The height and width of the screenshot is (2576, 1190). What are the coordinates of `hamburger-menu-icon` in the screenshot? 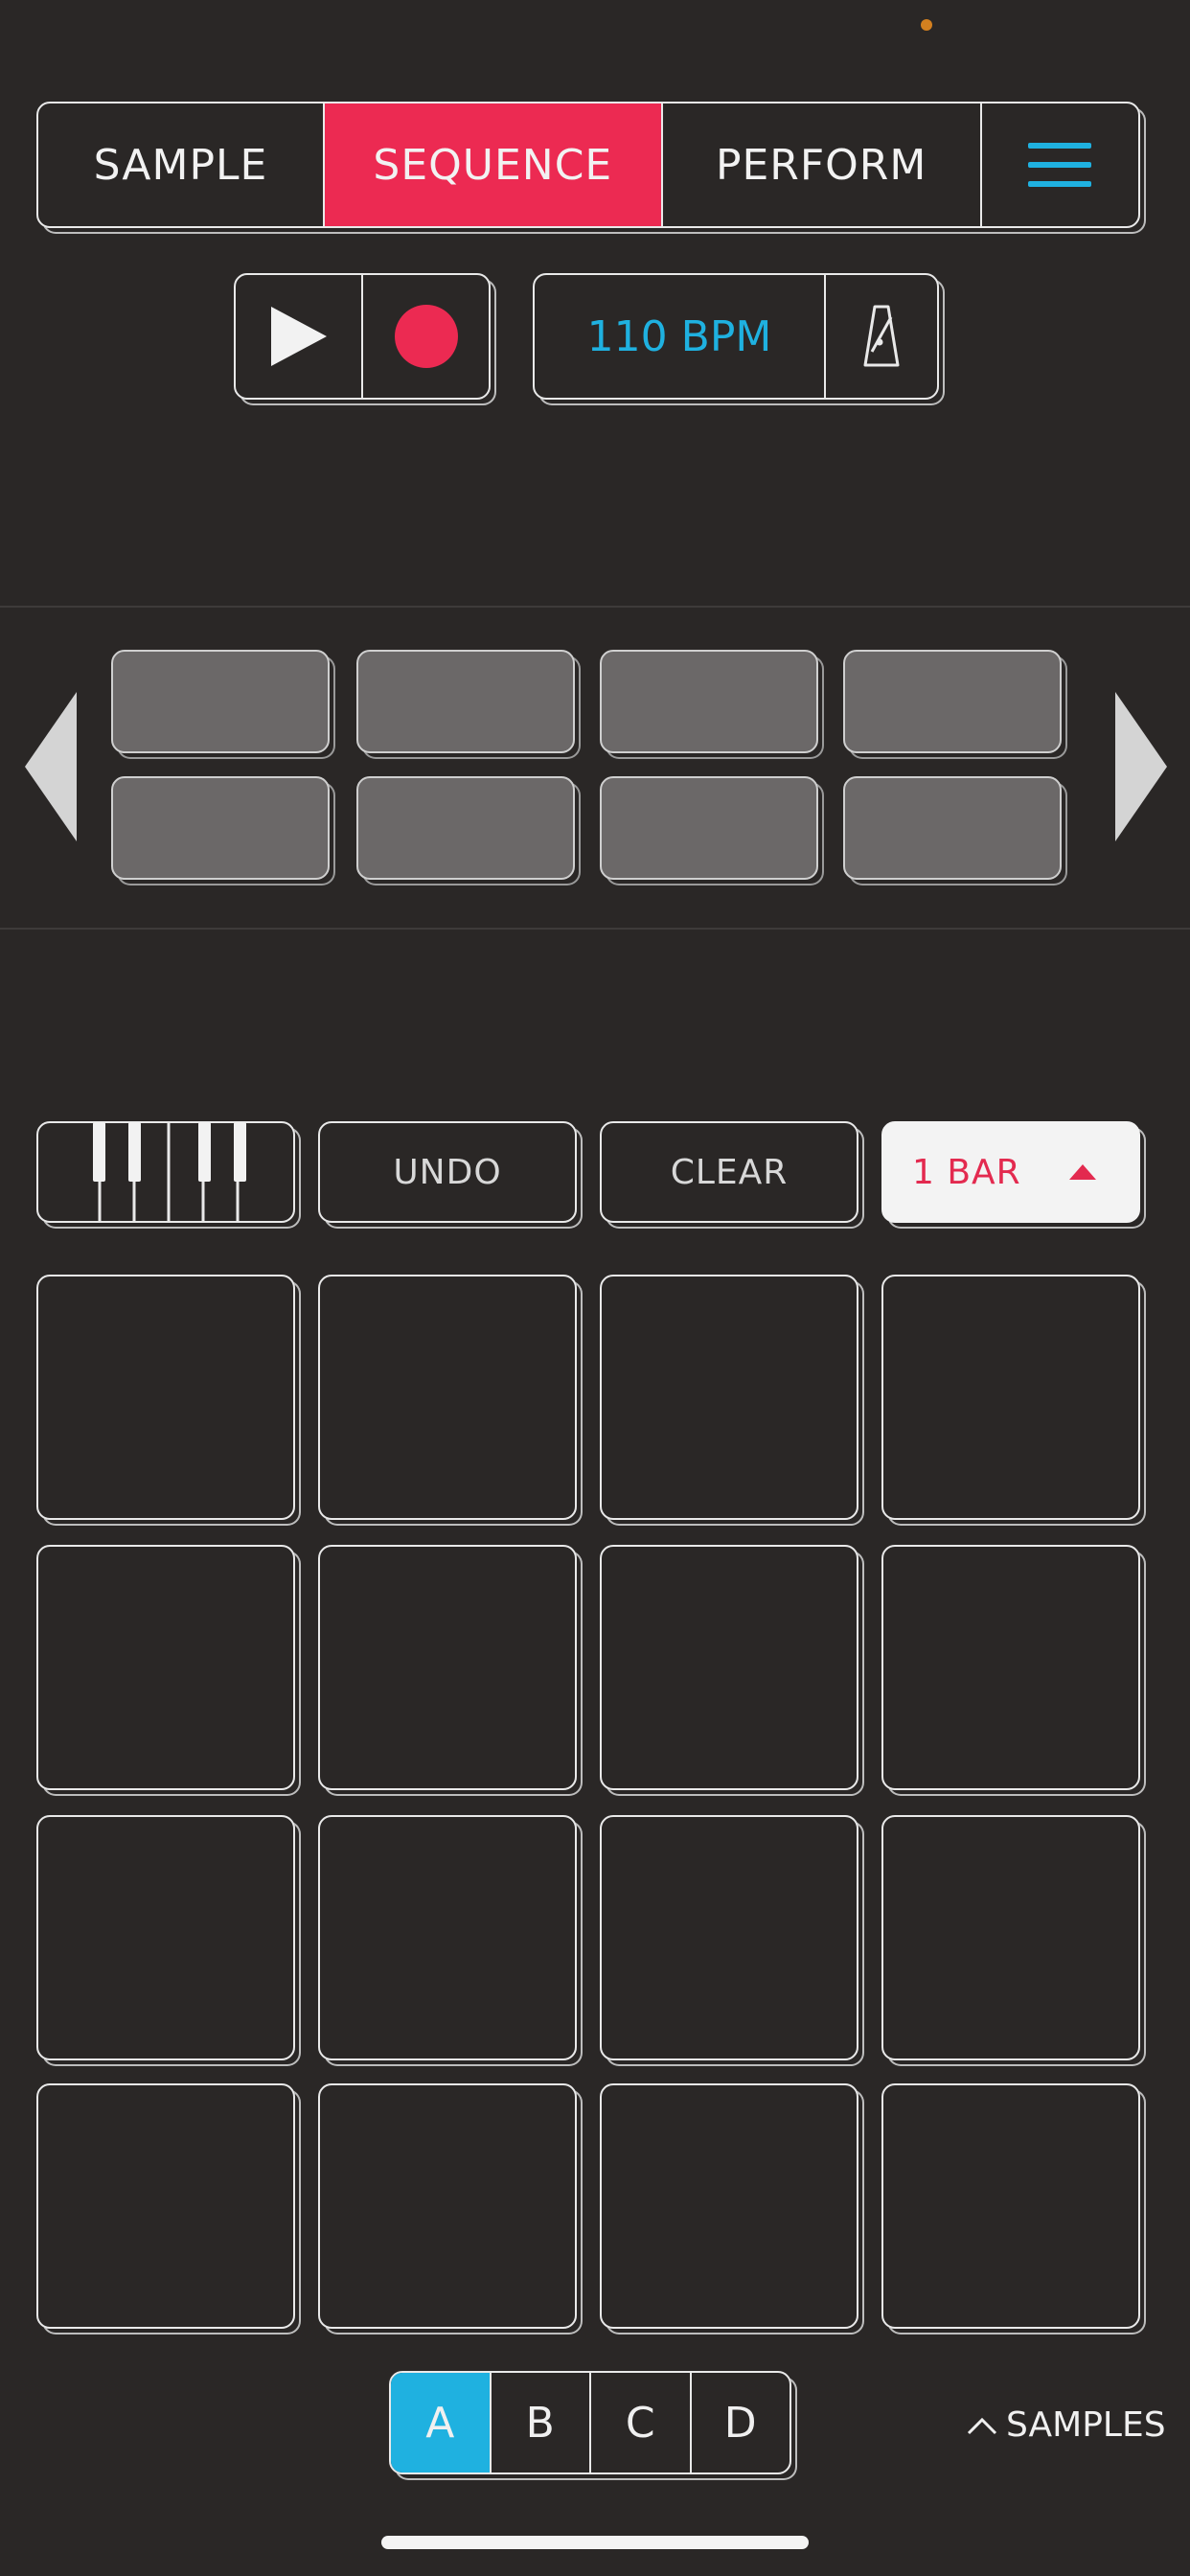 It's located at (1060, 165).